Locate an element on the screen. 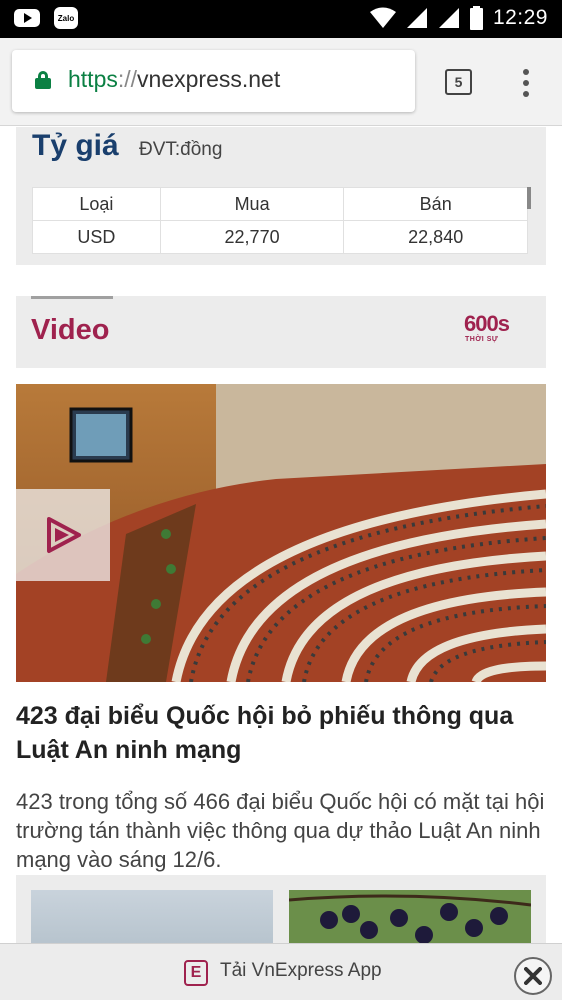 The height and width of the screenshot is (1000, 562). battery-icon is located at coordinates (476, 18).